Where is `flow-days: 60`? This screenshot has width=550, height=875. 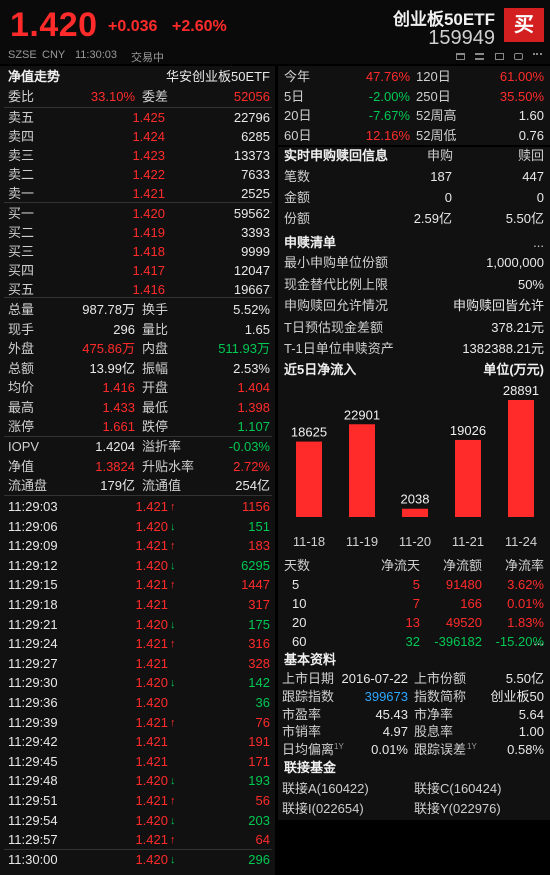 flow-days: 60 is located at coordinates (299, 641).